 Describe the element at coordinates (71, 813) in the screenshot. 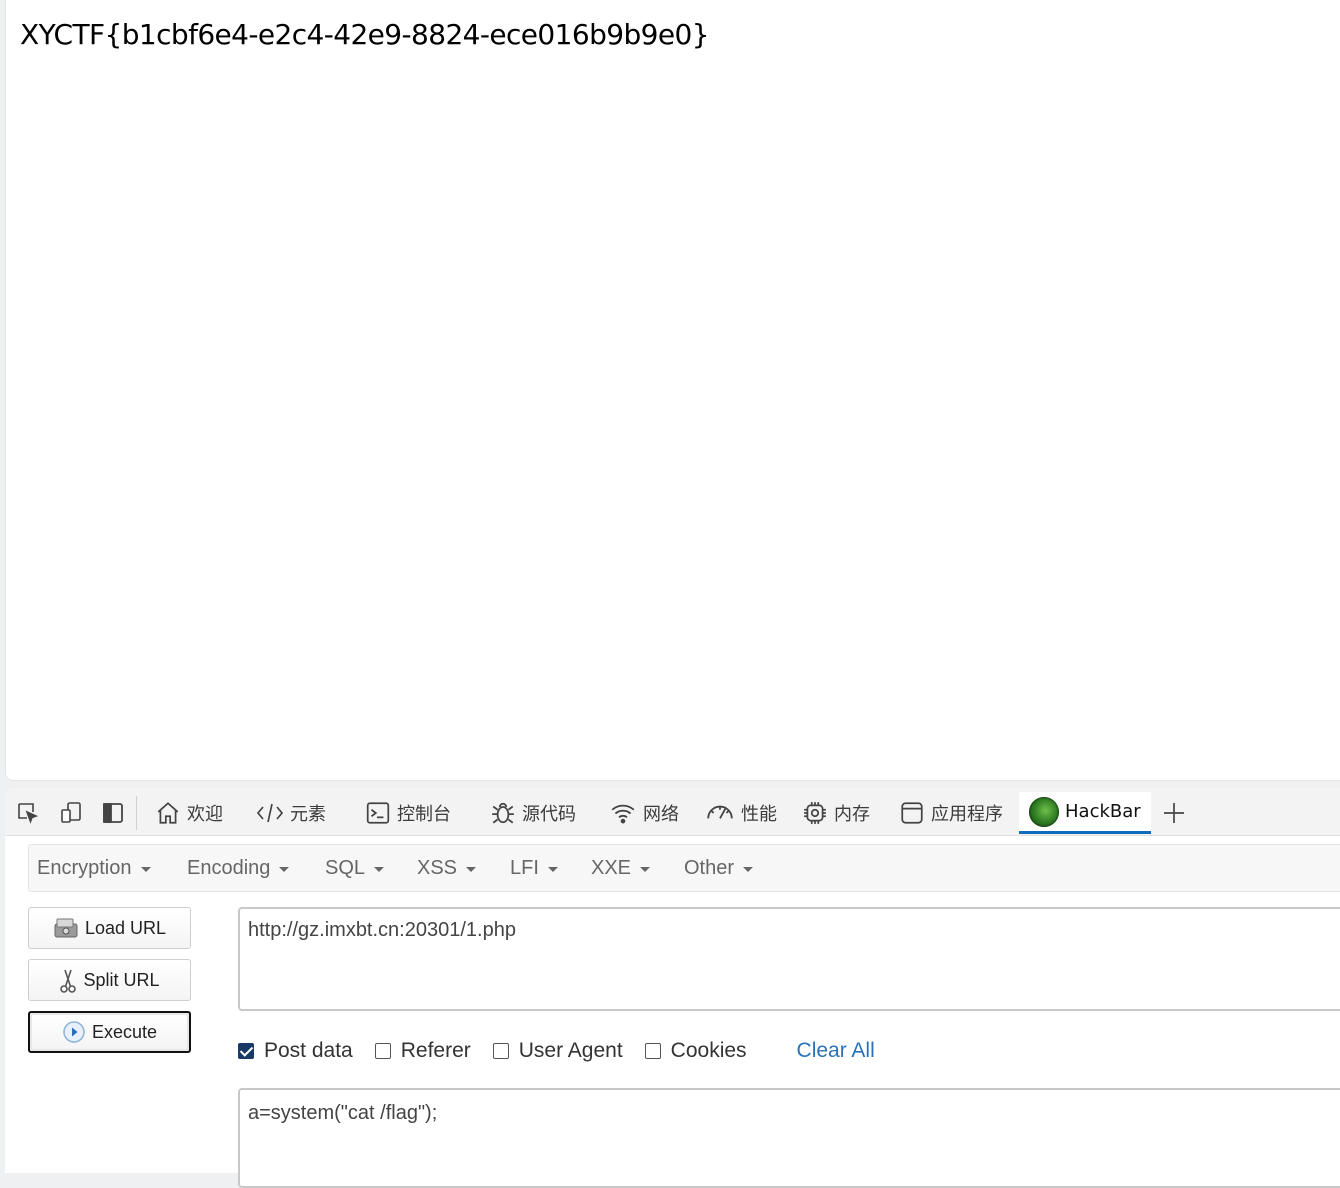

I see `device-emulation-icon` at that location.